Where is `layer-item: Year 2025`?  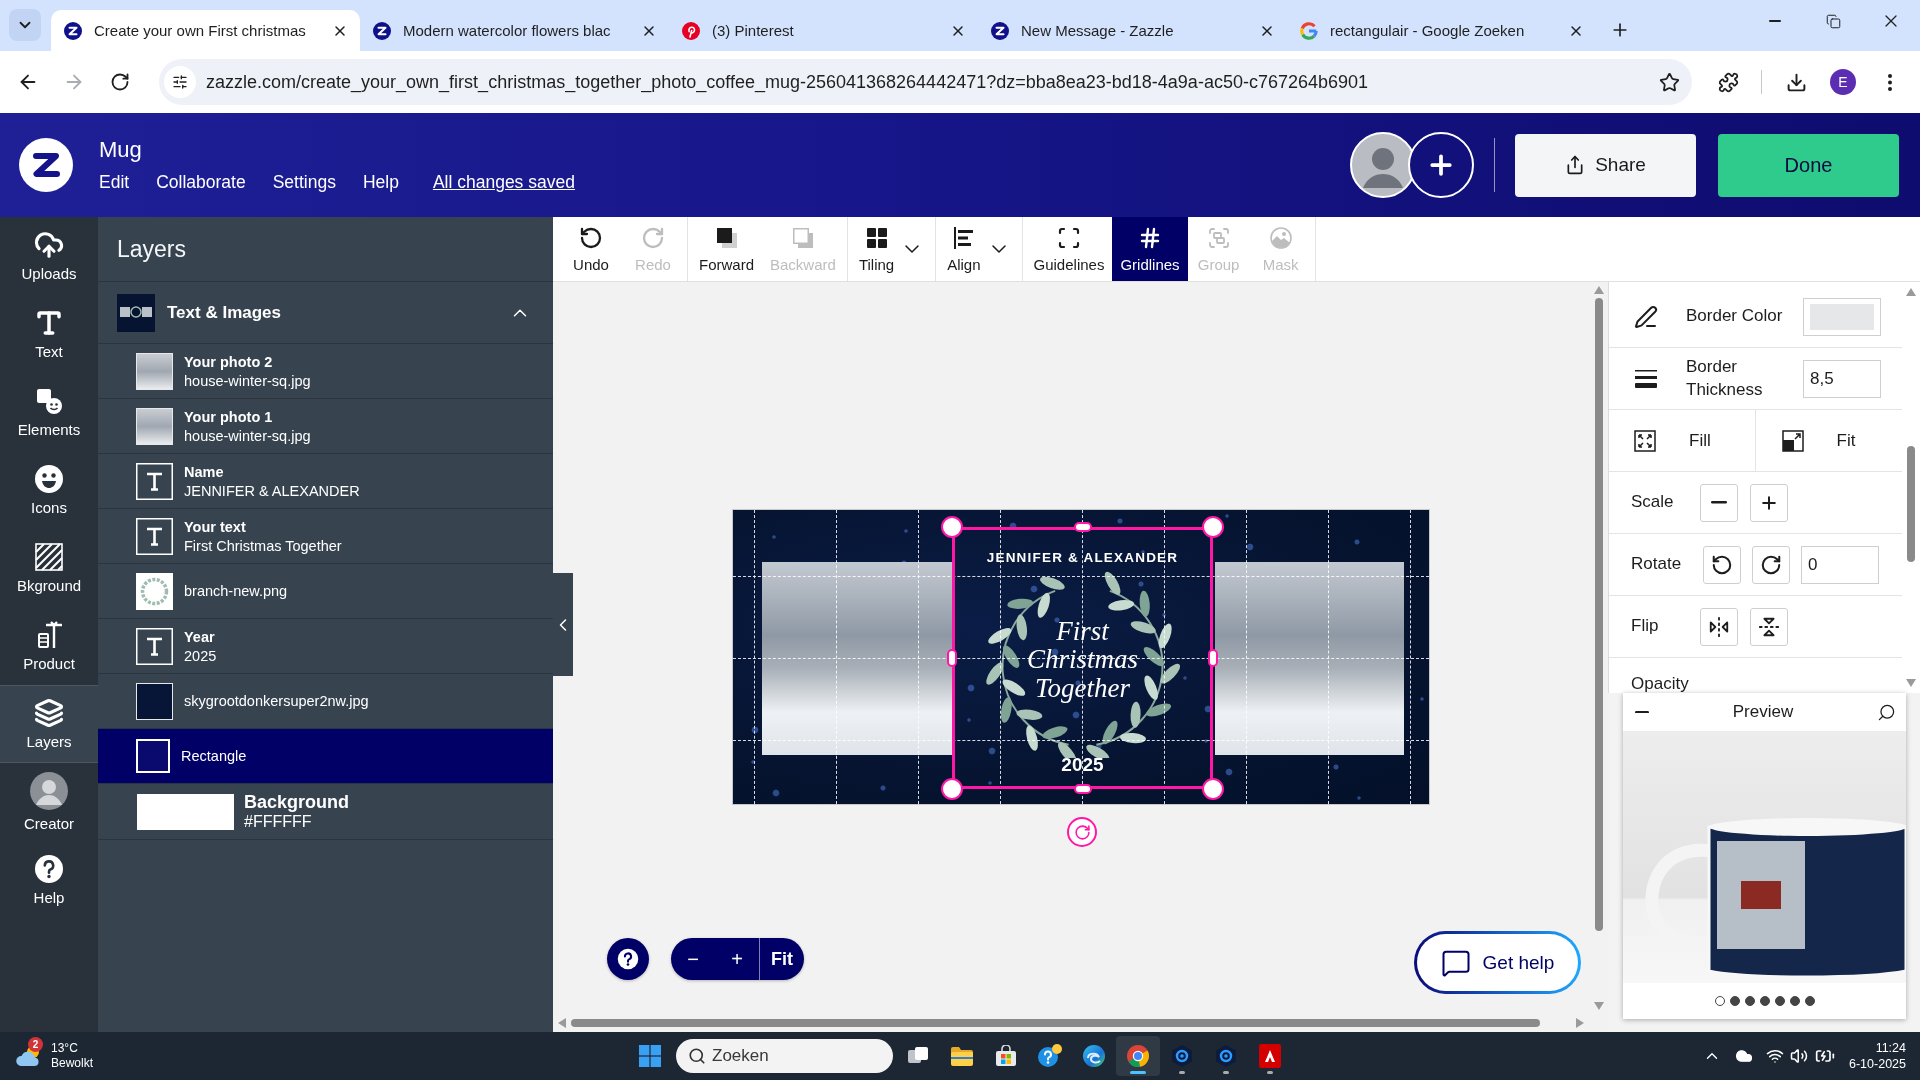
layer-item: Year 2025 is located at coordinates (325, 646).